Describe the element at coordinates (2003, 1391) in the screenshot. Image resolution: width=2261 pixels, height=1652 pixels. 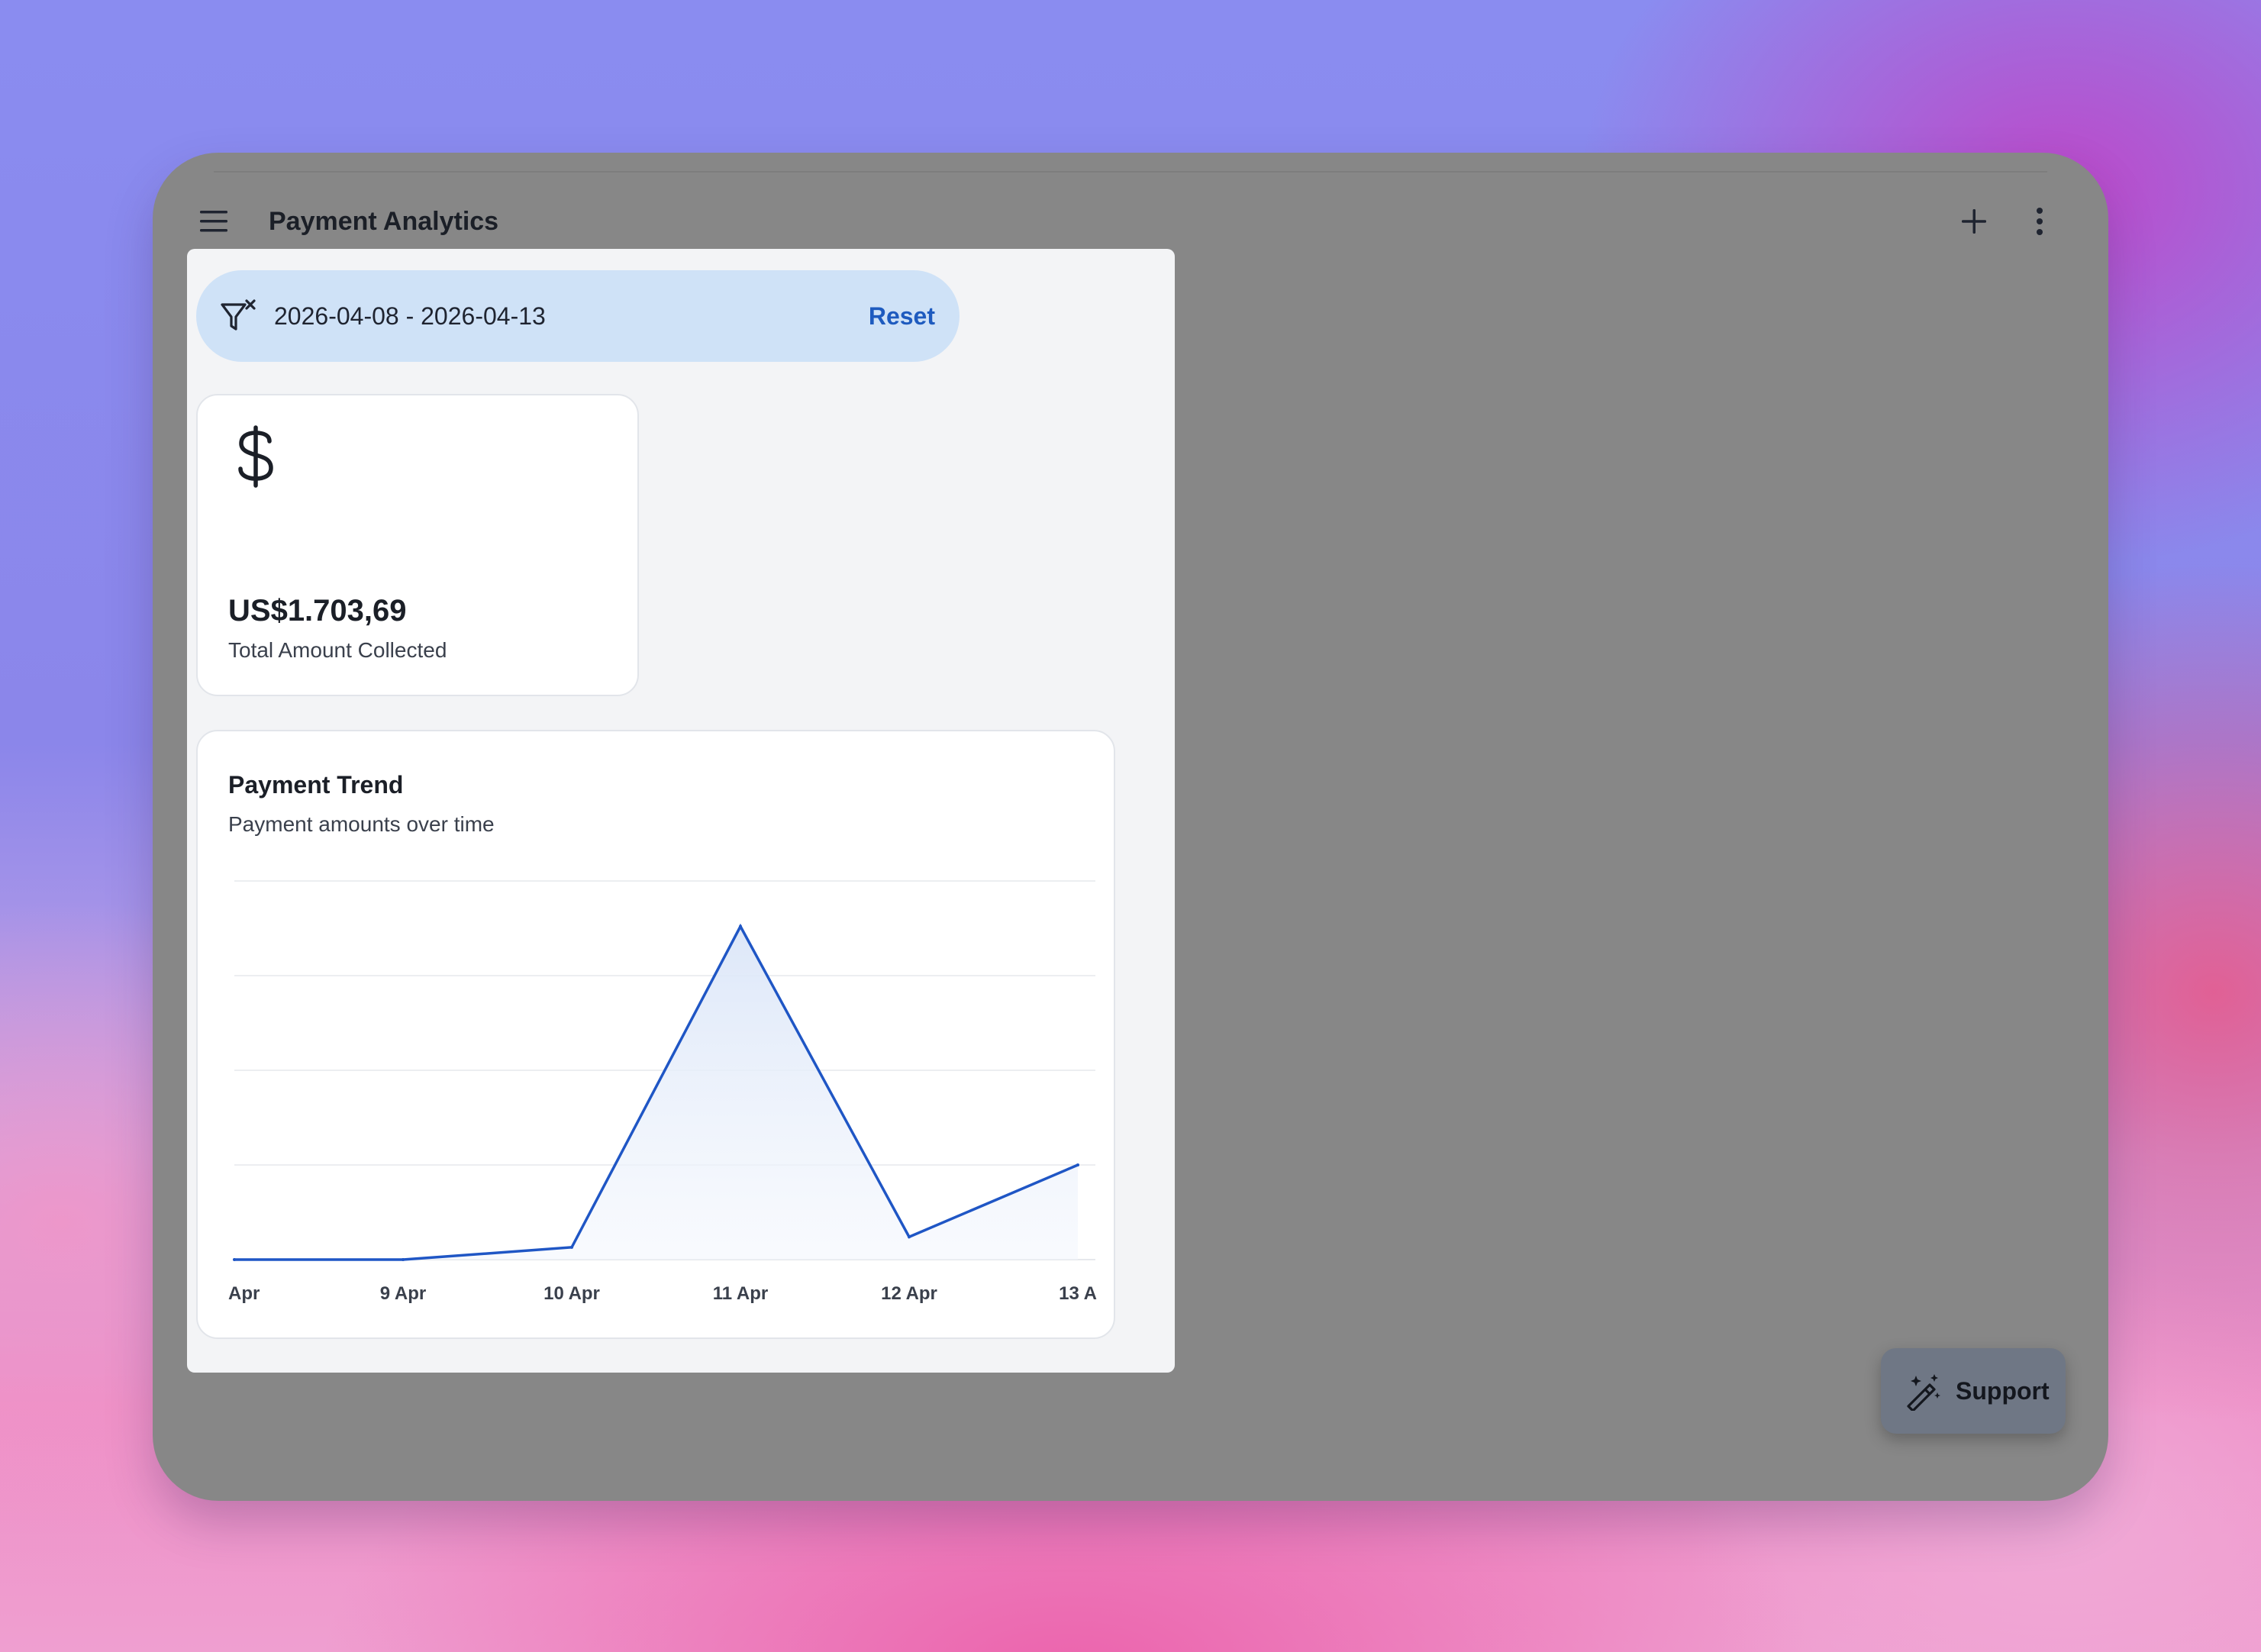
I see `support-label: Support` at that location.